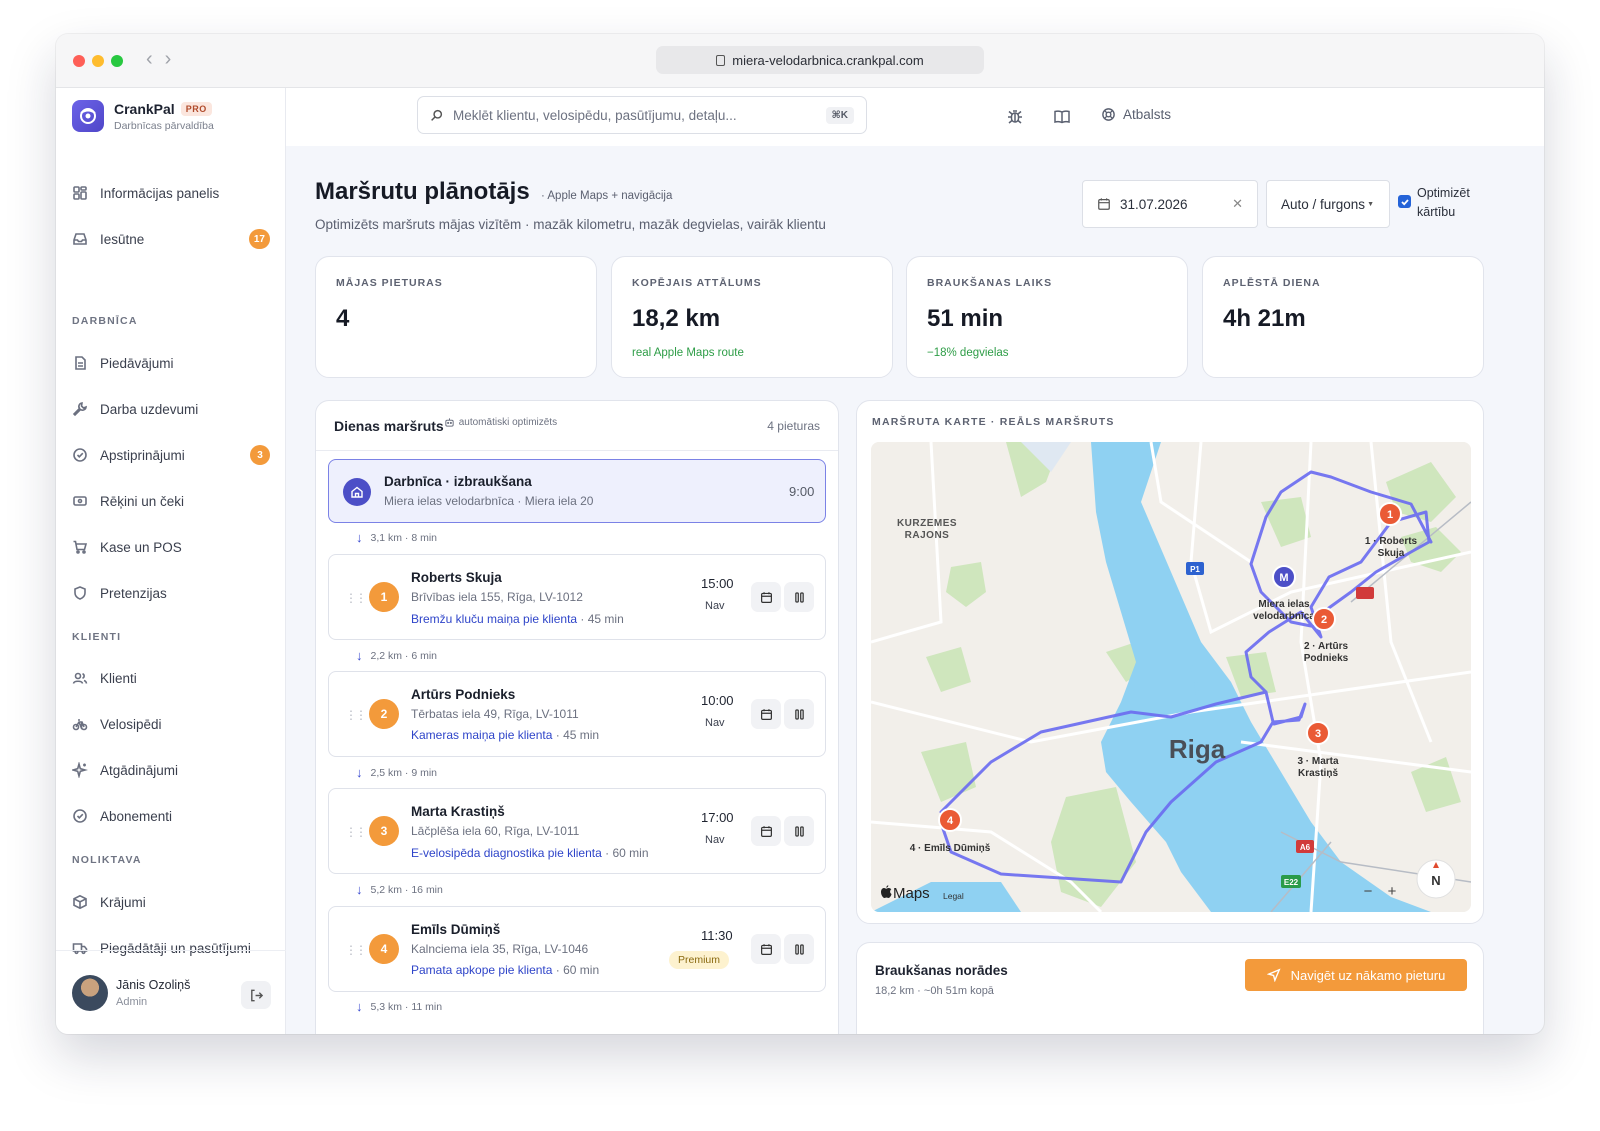 This screenshot has height=1131, width=1600. Describe the element at coordinates (1318, 761) in the screenshot. I see `stop-marker-label: 3 · Marta` at that location.